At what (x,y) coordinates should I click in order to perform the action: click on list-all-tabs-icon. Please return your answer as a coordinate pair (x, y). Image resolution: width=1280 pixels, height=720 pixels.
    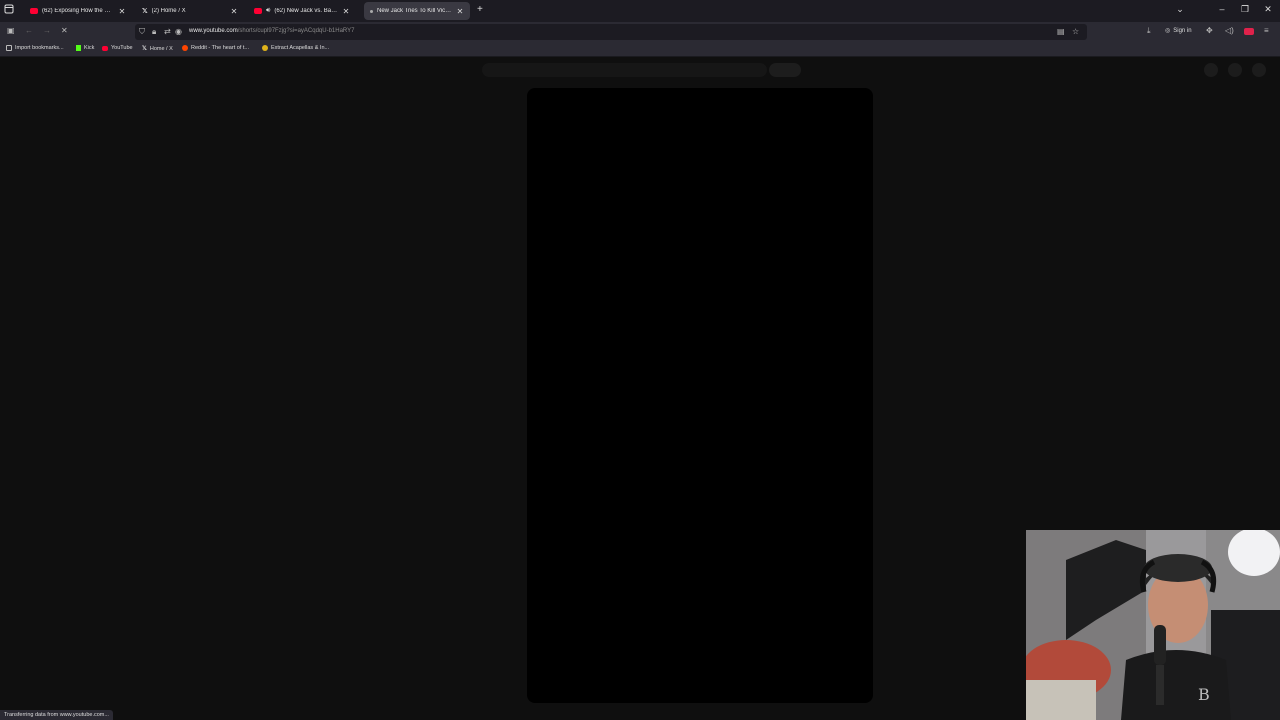
    Looking at the image, I should click on (9, 9).